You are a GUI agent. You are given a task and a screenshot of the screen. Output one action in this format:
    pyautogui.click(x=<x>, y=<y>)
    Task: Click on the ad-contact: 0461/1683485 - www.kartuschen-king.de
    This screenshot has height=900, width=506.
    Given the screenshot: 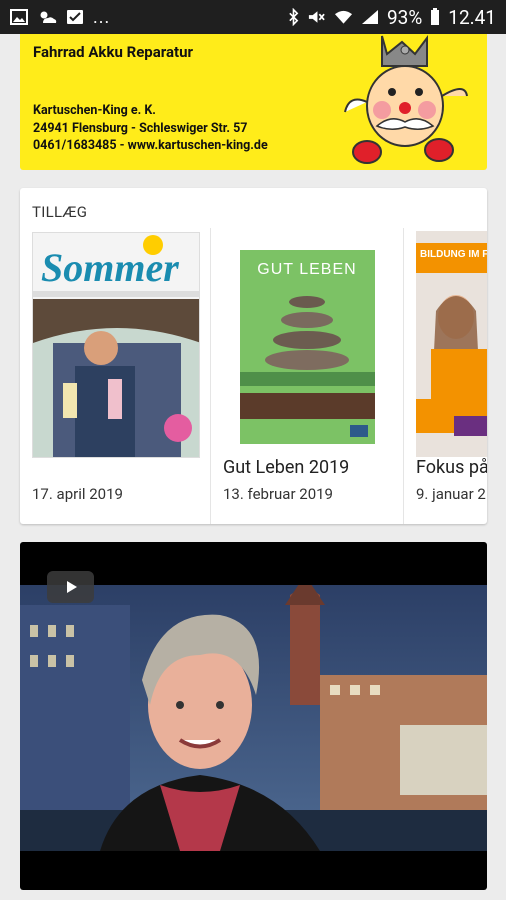 What is the action you would take?
    pyautogui.click(x=150, y=145)
    